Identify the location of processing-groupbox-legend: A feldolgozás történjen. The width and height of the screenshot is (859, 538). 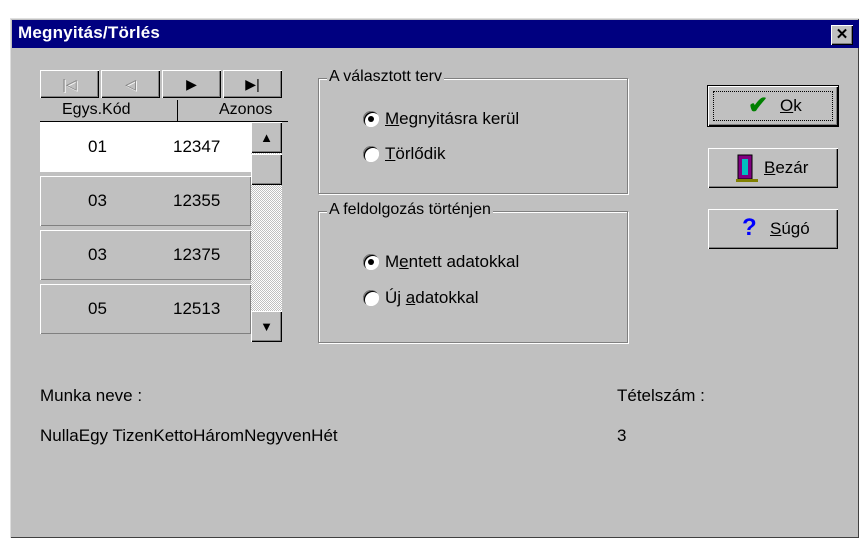
(410, 210).